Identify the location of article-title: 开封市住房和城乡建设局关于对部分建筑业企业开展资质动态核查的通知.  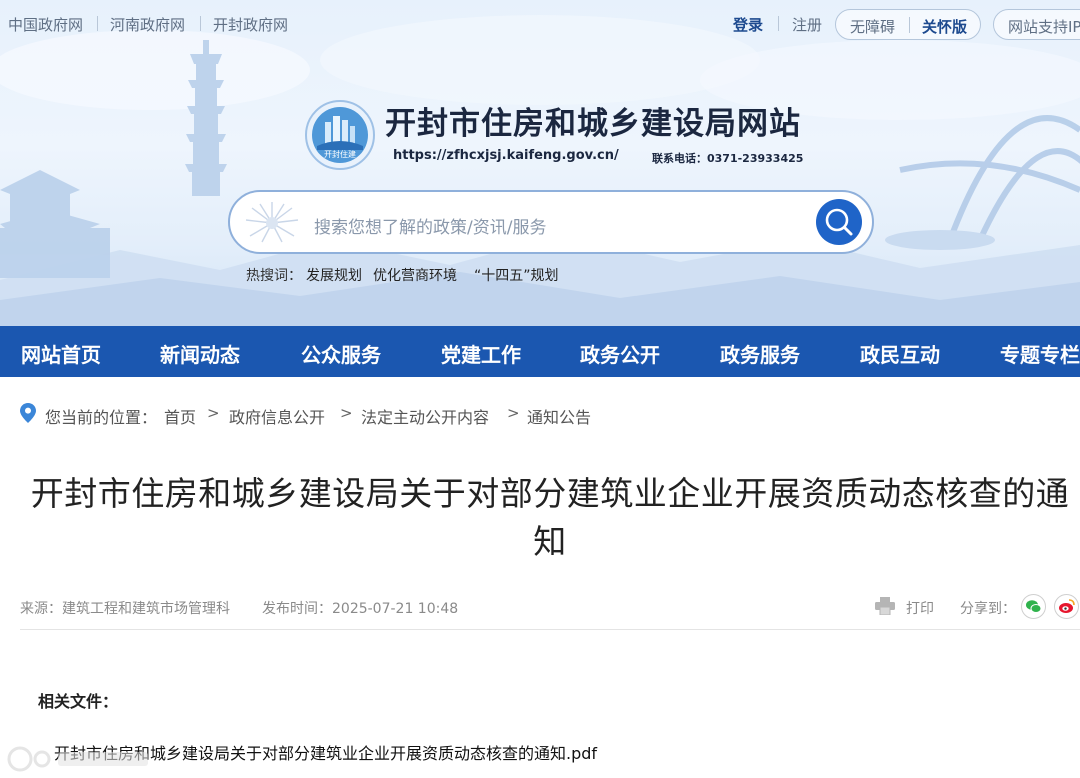
(550, 517).